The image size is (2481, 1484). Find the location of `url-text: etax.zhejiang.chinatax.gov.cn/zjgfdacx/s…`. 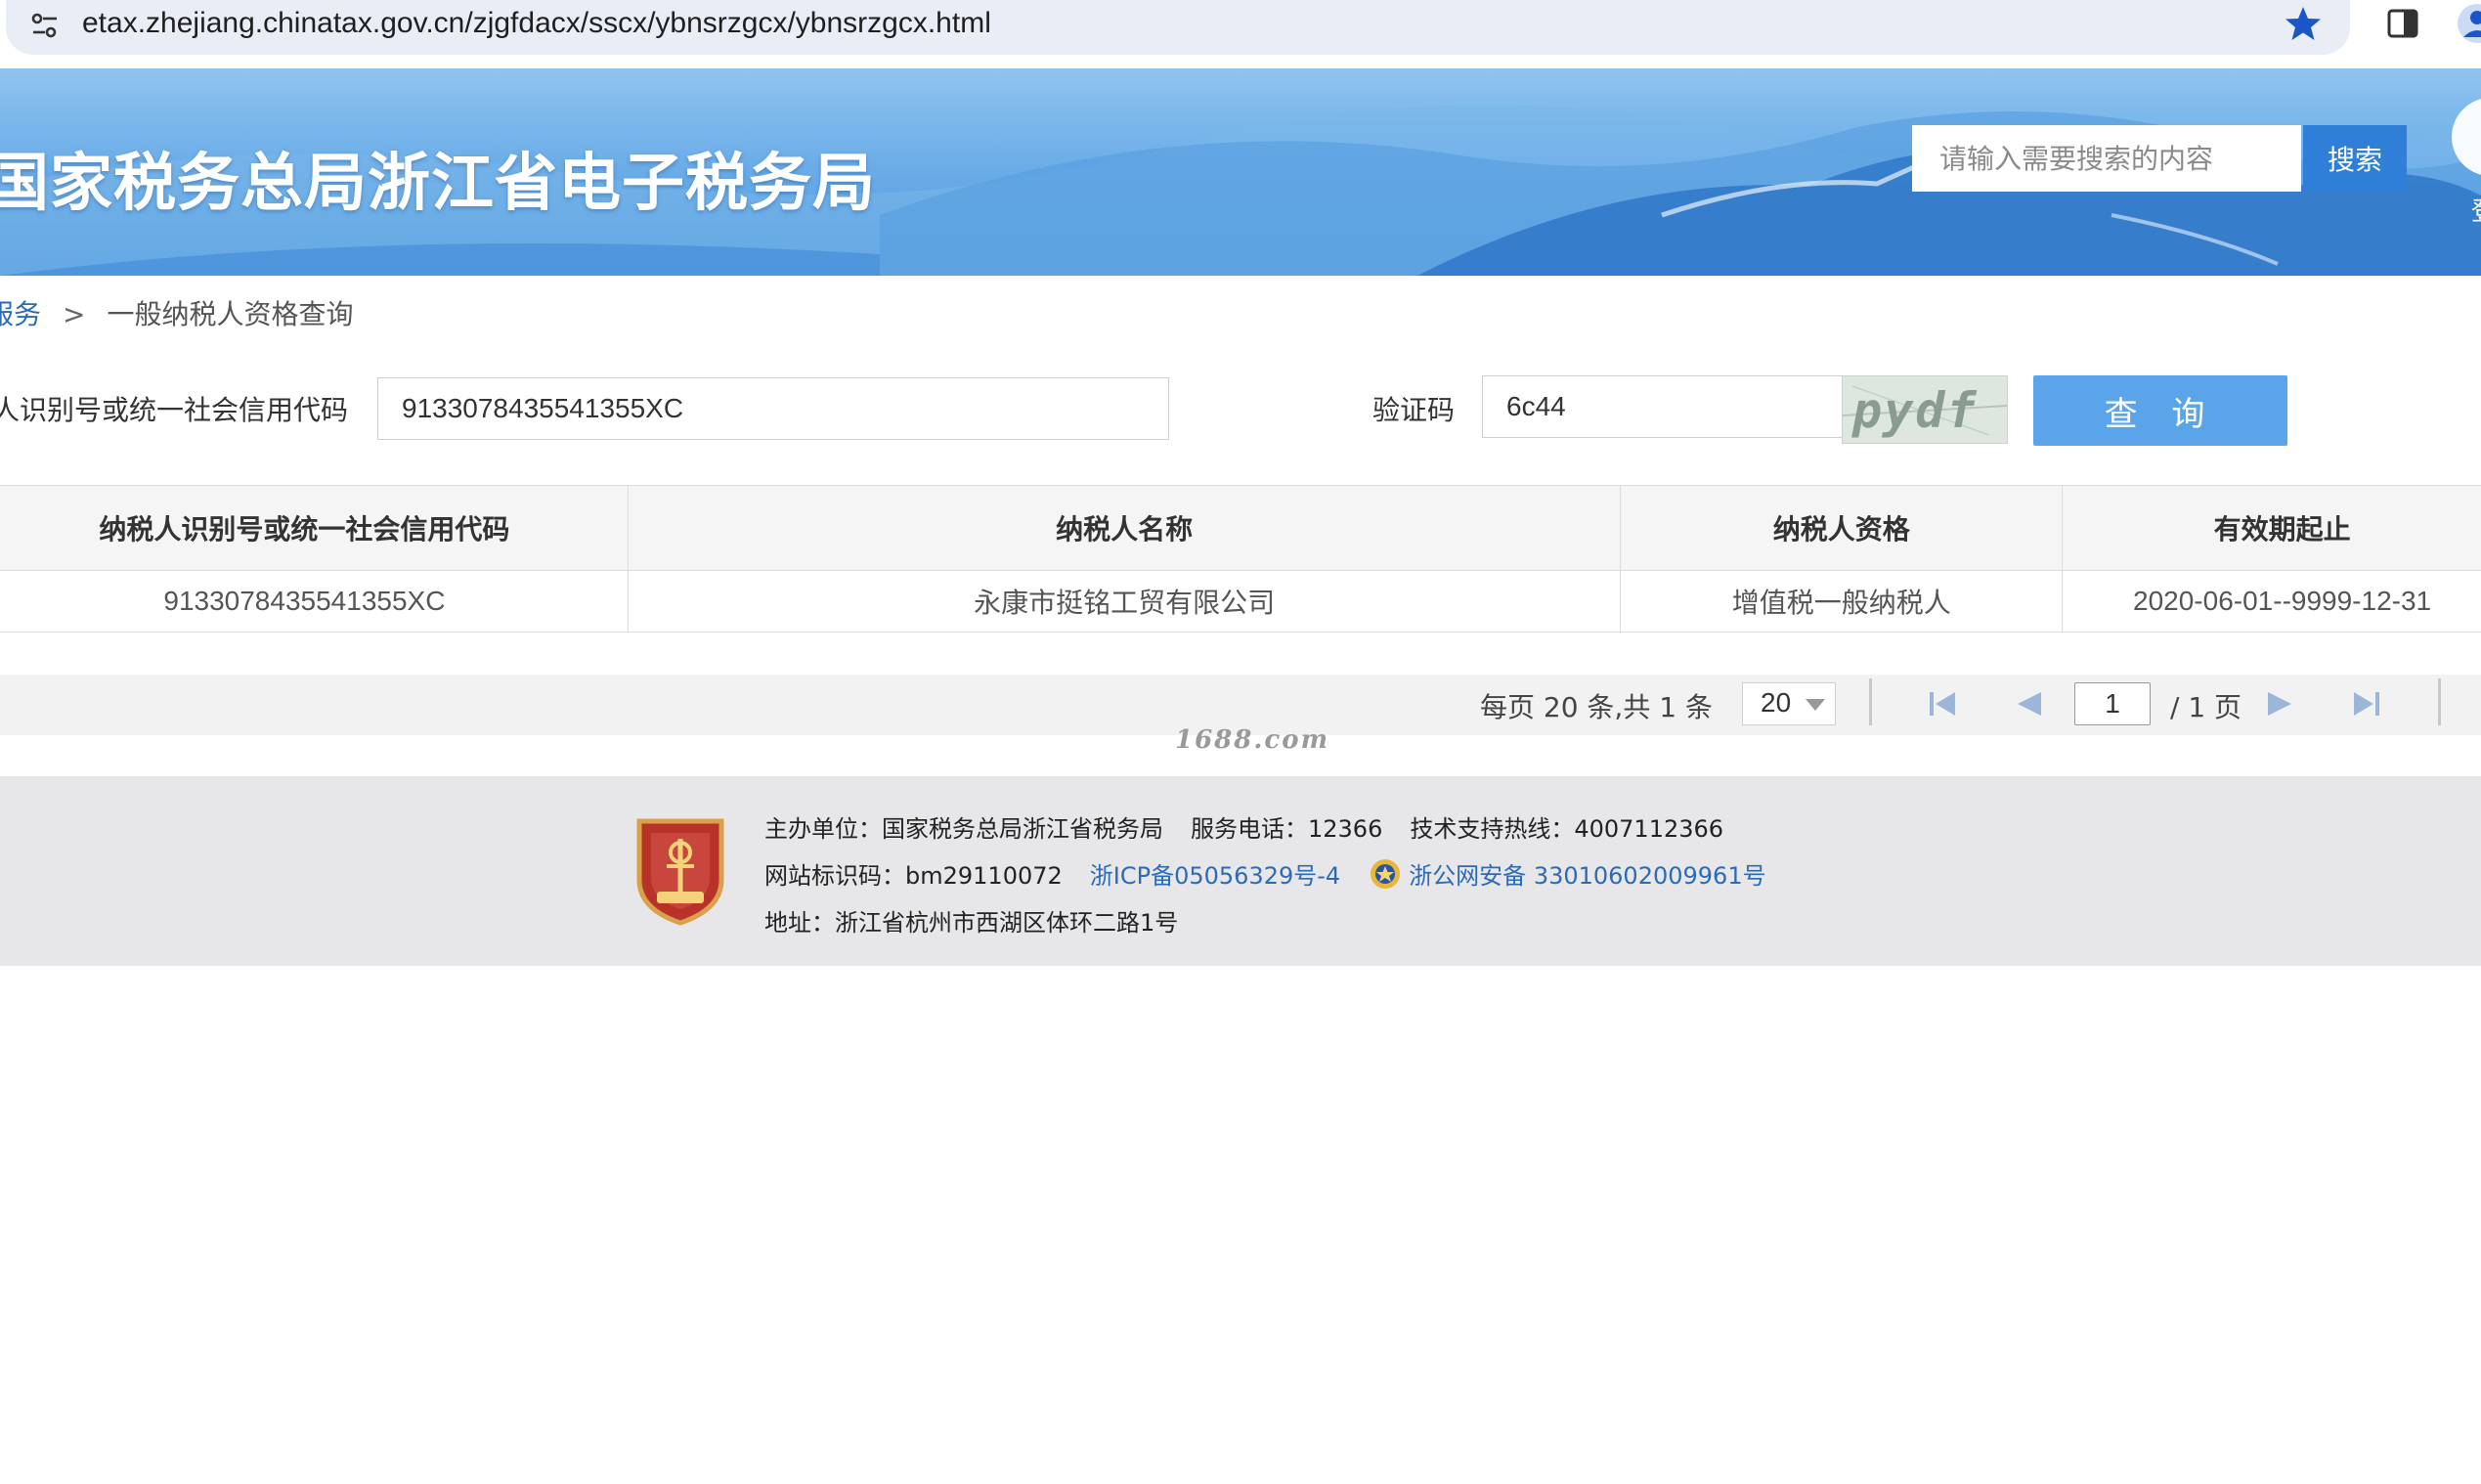

url-text: etax.zhejiang.chinatax.gov.cn/zjgfdacx/s… is located at coordinates (536, 23).